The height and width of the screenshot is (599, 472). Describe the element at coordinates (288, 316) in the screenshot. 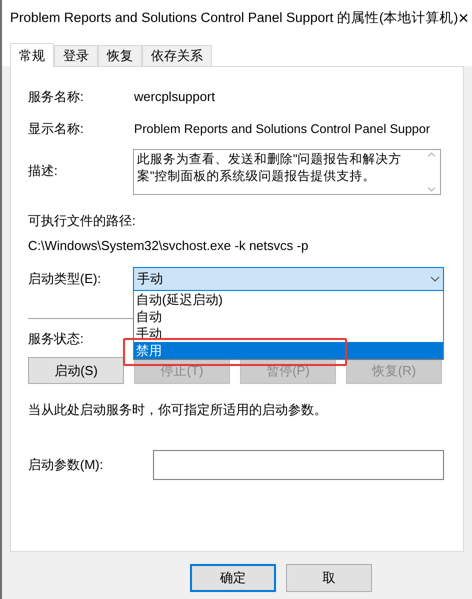

I see `dropdown-option: 自动` at that location.